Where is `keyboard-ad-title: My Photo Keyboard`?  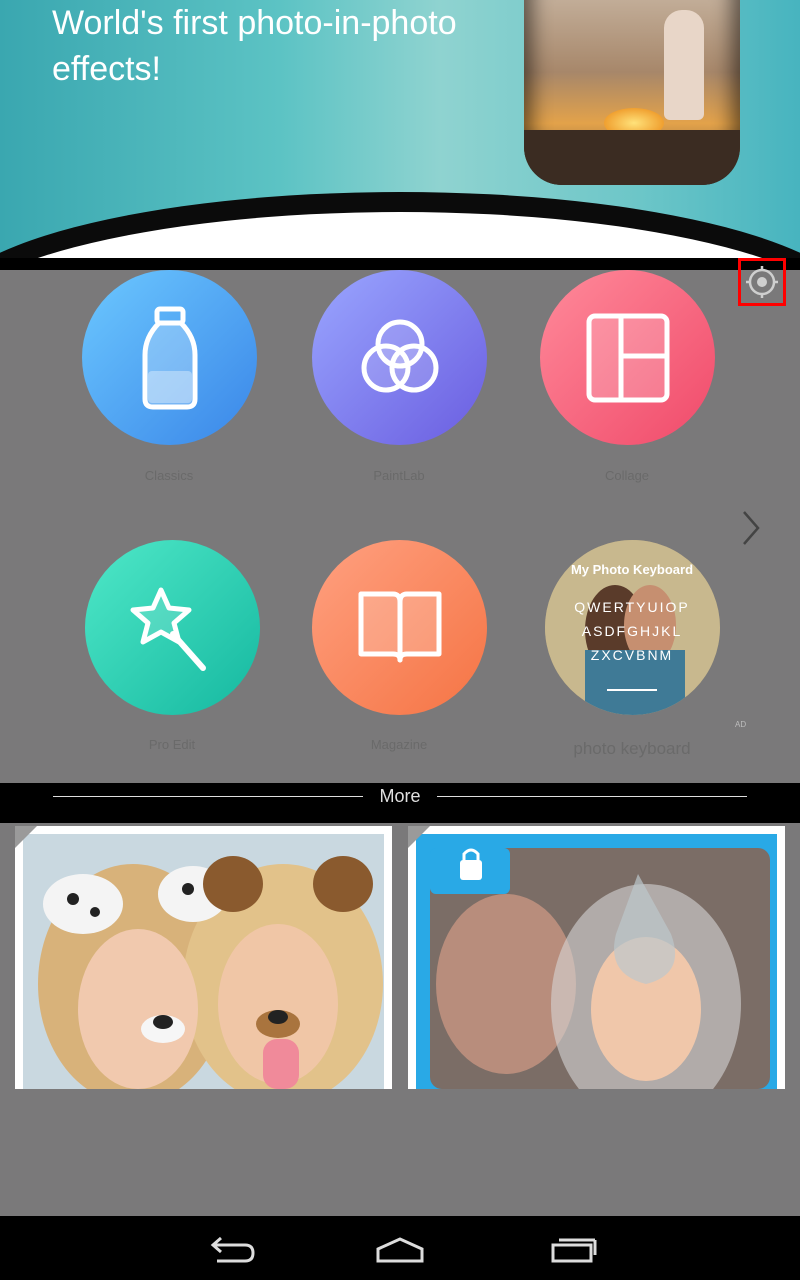 keyboard-ad-title: My Photo Keyboard is located at coordinates (632, 569).